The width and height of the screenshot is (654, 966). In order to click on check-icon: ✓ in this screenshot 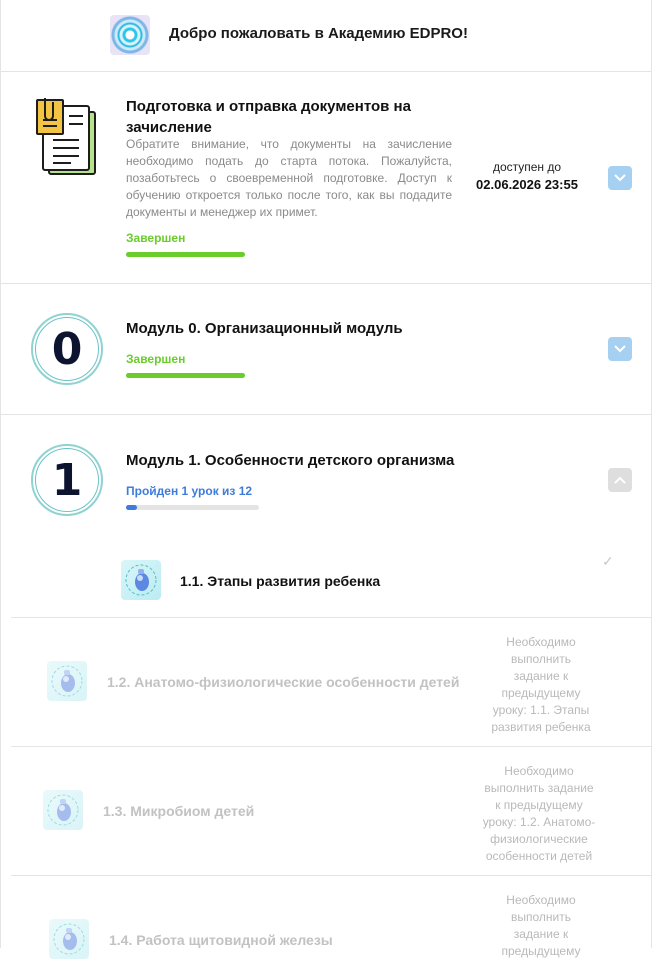, I will do `click(608, 561)`.